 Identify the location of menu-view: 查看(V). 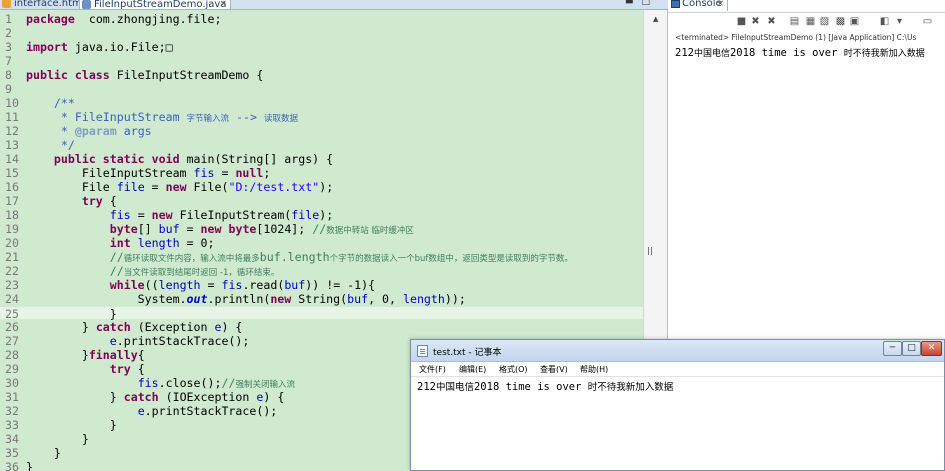
(554, 369).